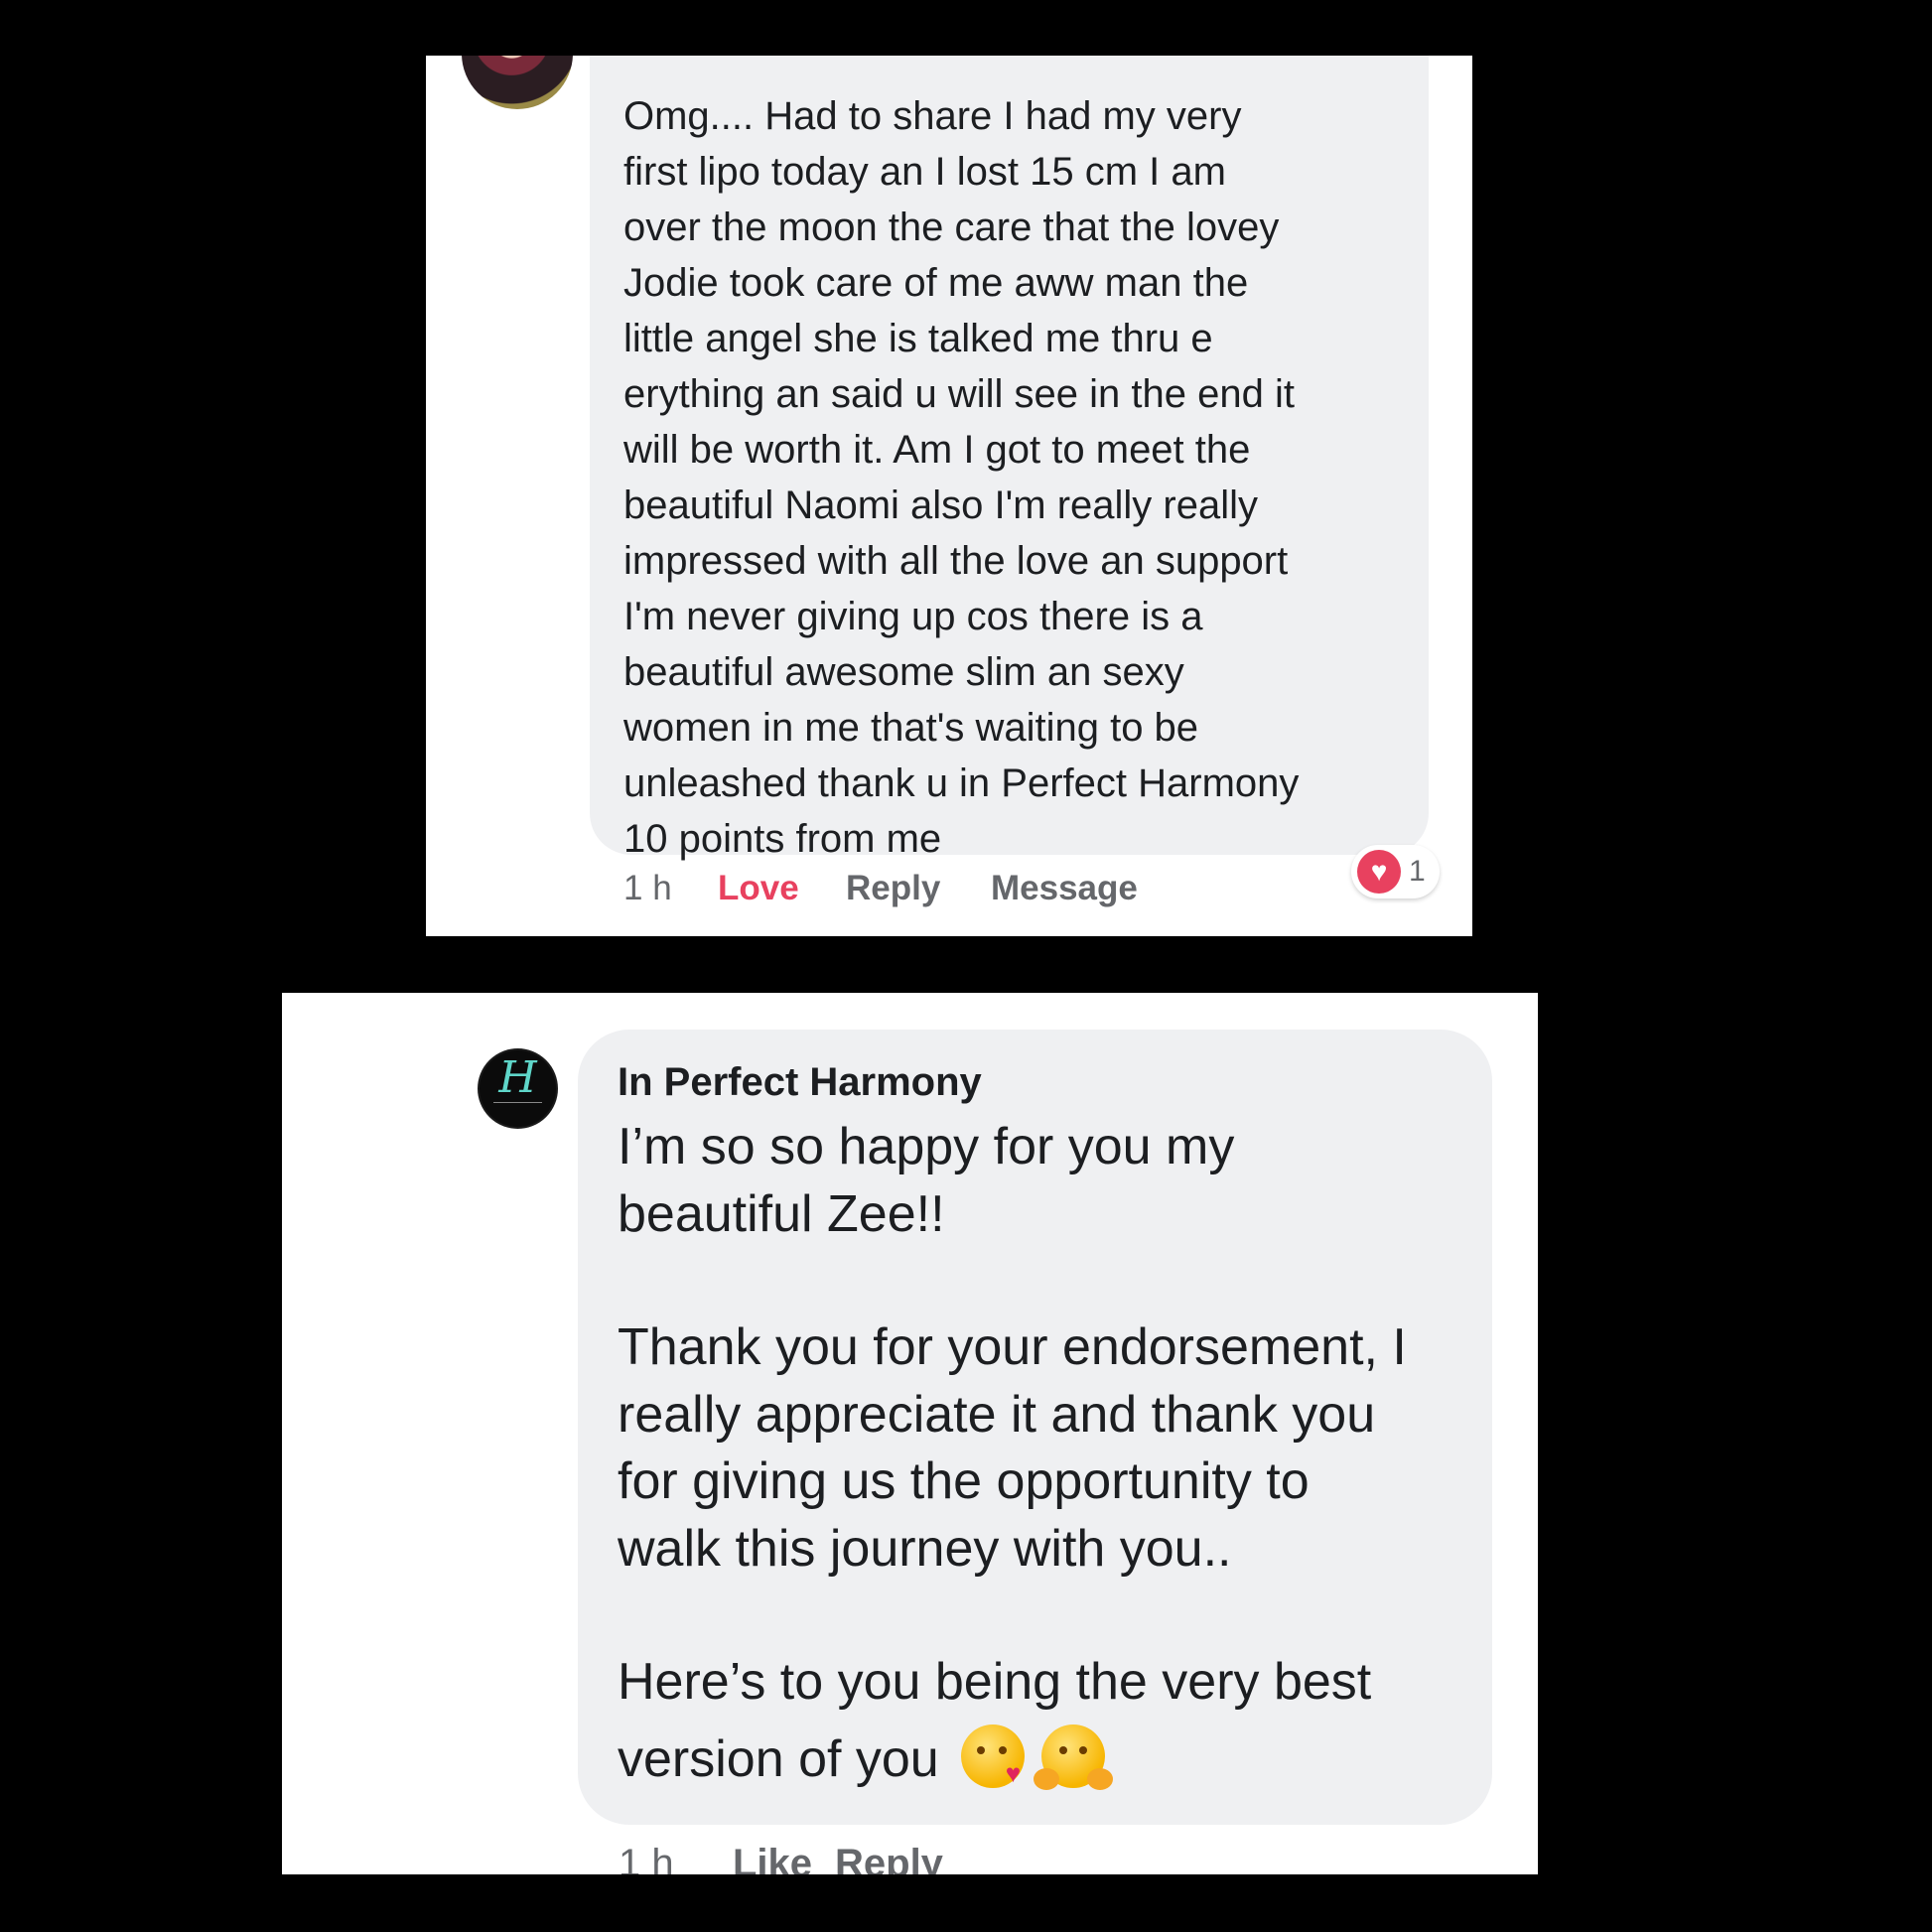 The height and width of the screenshot is (1932, 1932). Describe the element at coordinates (781, 1213) in the screenshot. I see `reply-line: beautiful Zee!!` at that location.